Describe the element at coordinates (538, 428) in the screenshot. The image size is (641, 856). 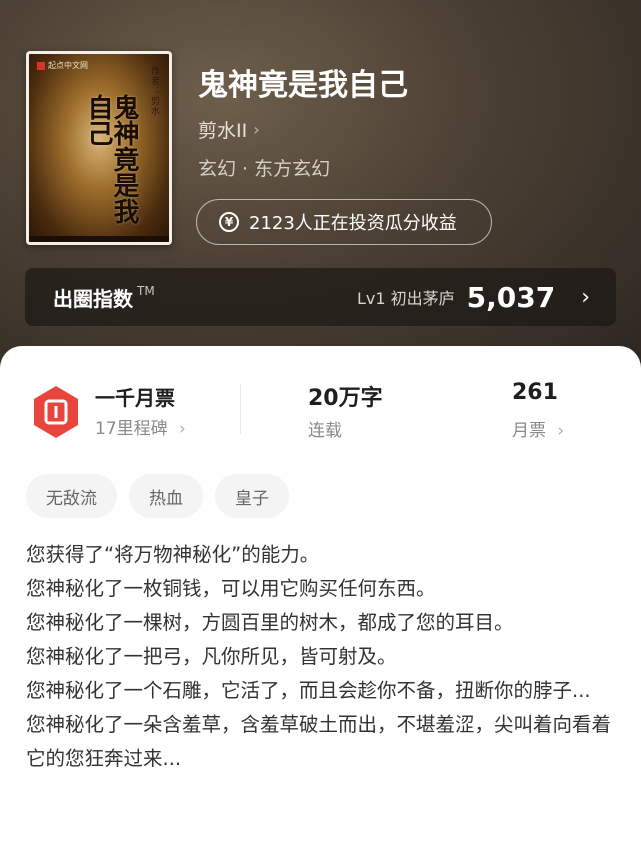
I see `tickets-link: 月票 ›` at that location.